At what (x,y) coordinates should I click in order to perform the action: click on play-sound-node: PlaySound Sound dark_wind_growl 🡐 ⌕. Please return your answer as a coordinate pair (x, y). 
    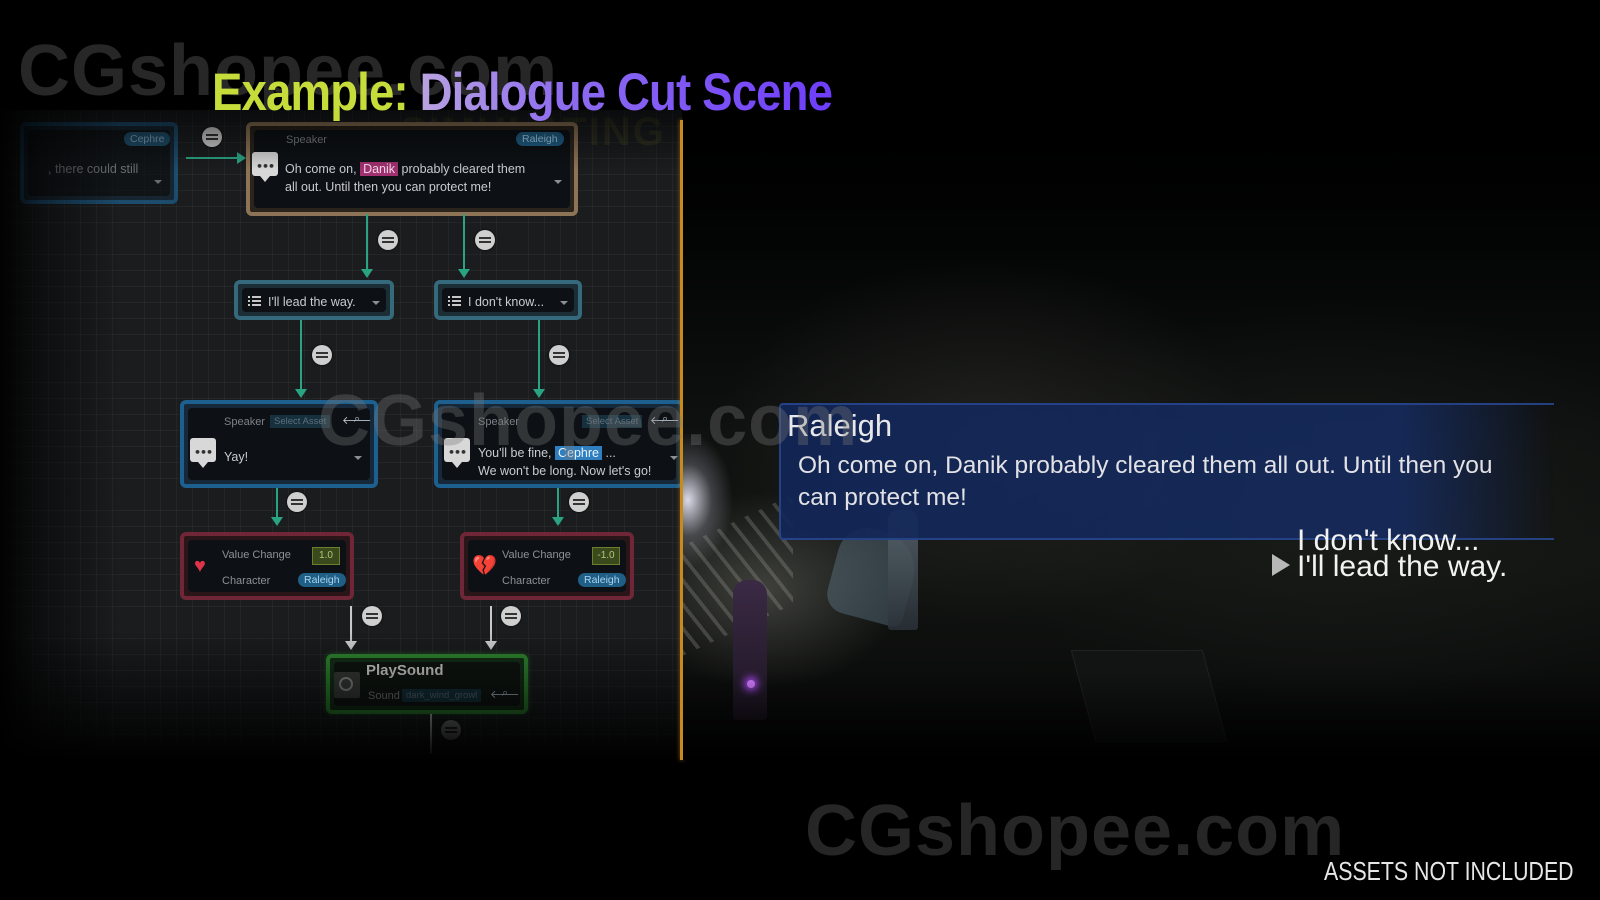
    Looking at the image, I should click on (427, 684).